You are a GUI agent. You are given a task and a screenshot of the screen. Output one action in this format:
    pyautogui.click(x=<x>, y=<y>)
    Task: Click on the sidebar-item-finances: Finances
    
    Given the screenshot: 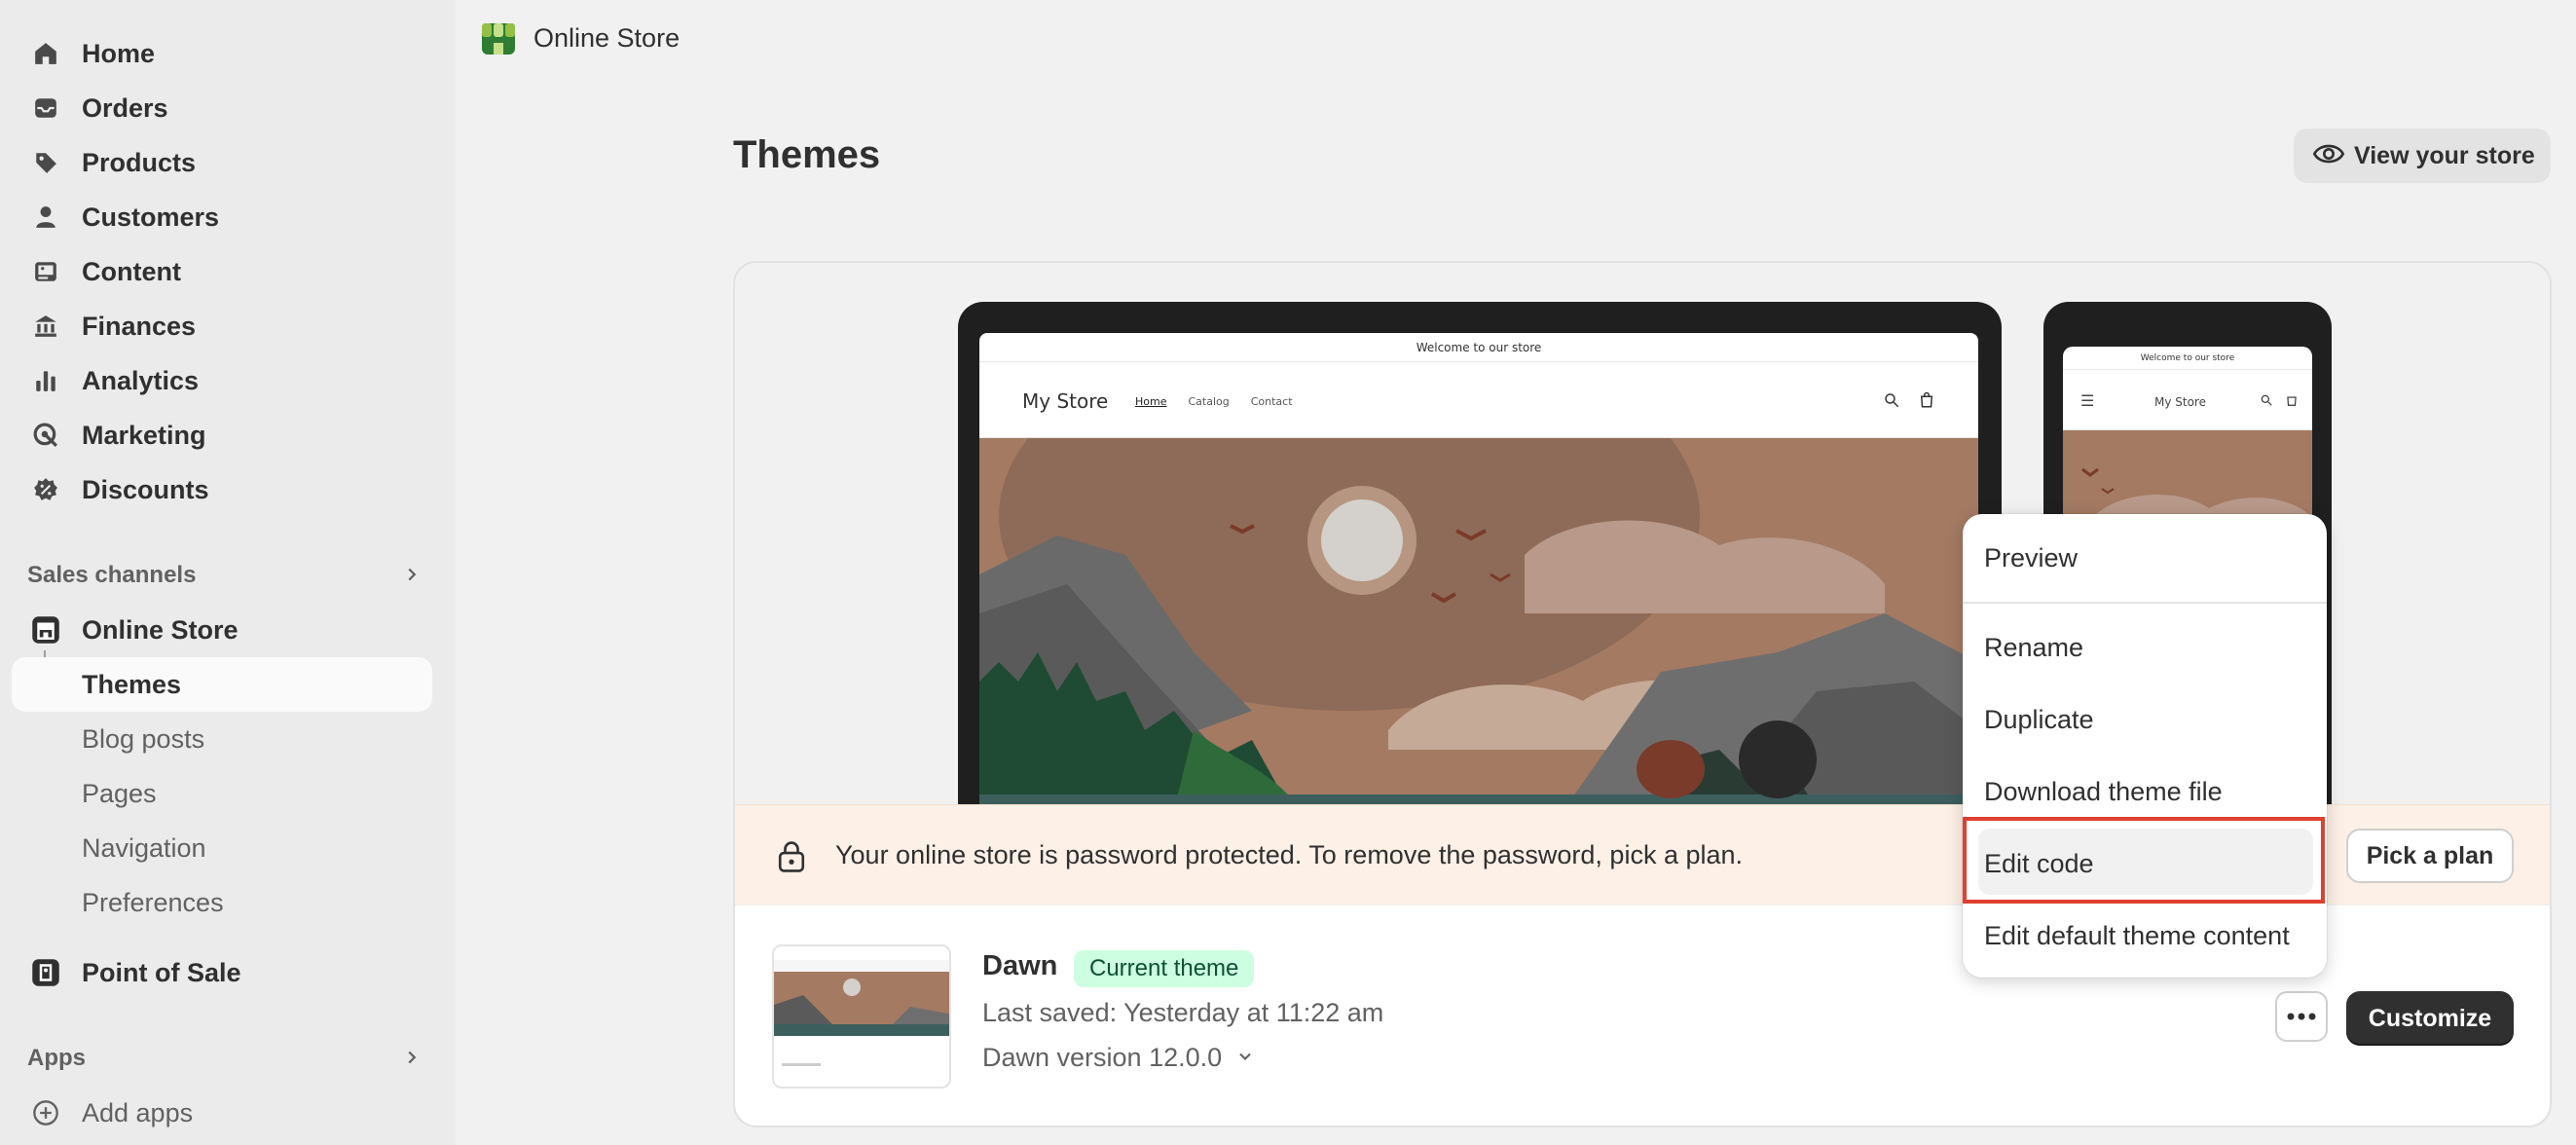 What is the action you would take?
    pyautogui.click(x=222, y=326)
    